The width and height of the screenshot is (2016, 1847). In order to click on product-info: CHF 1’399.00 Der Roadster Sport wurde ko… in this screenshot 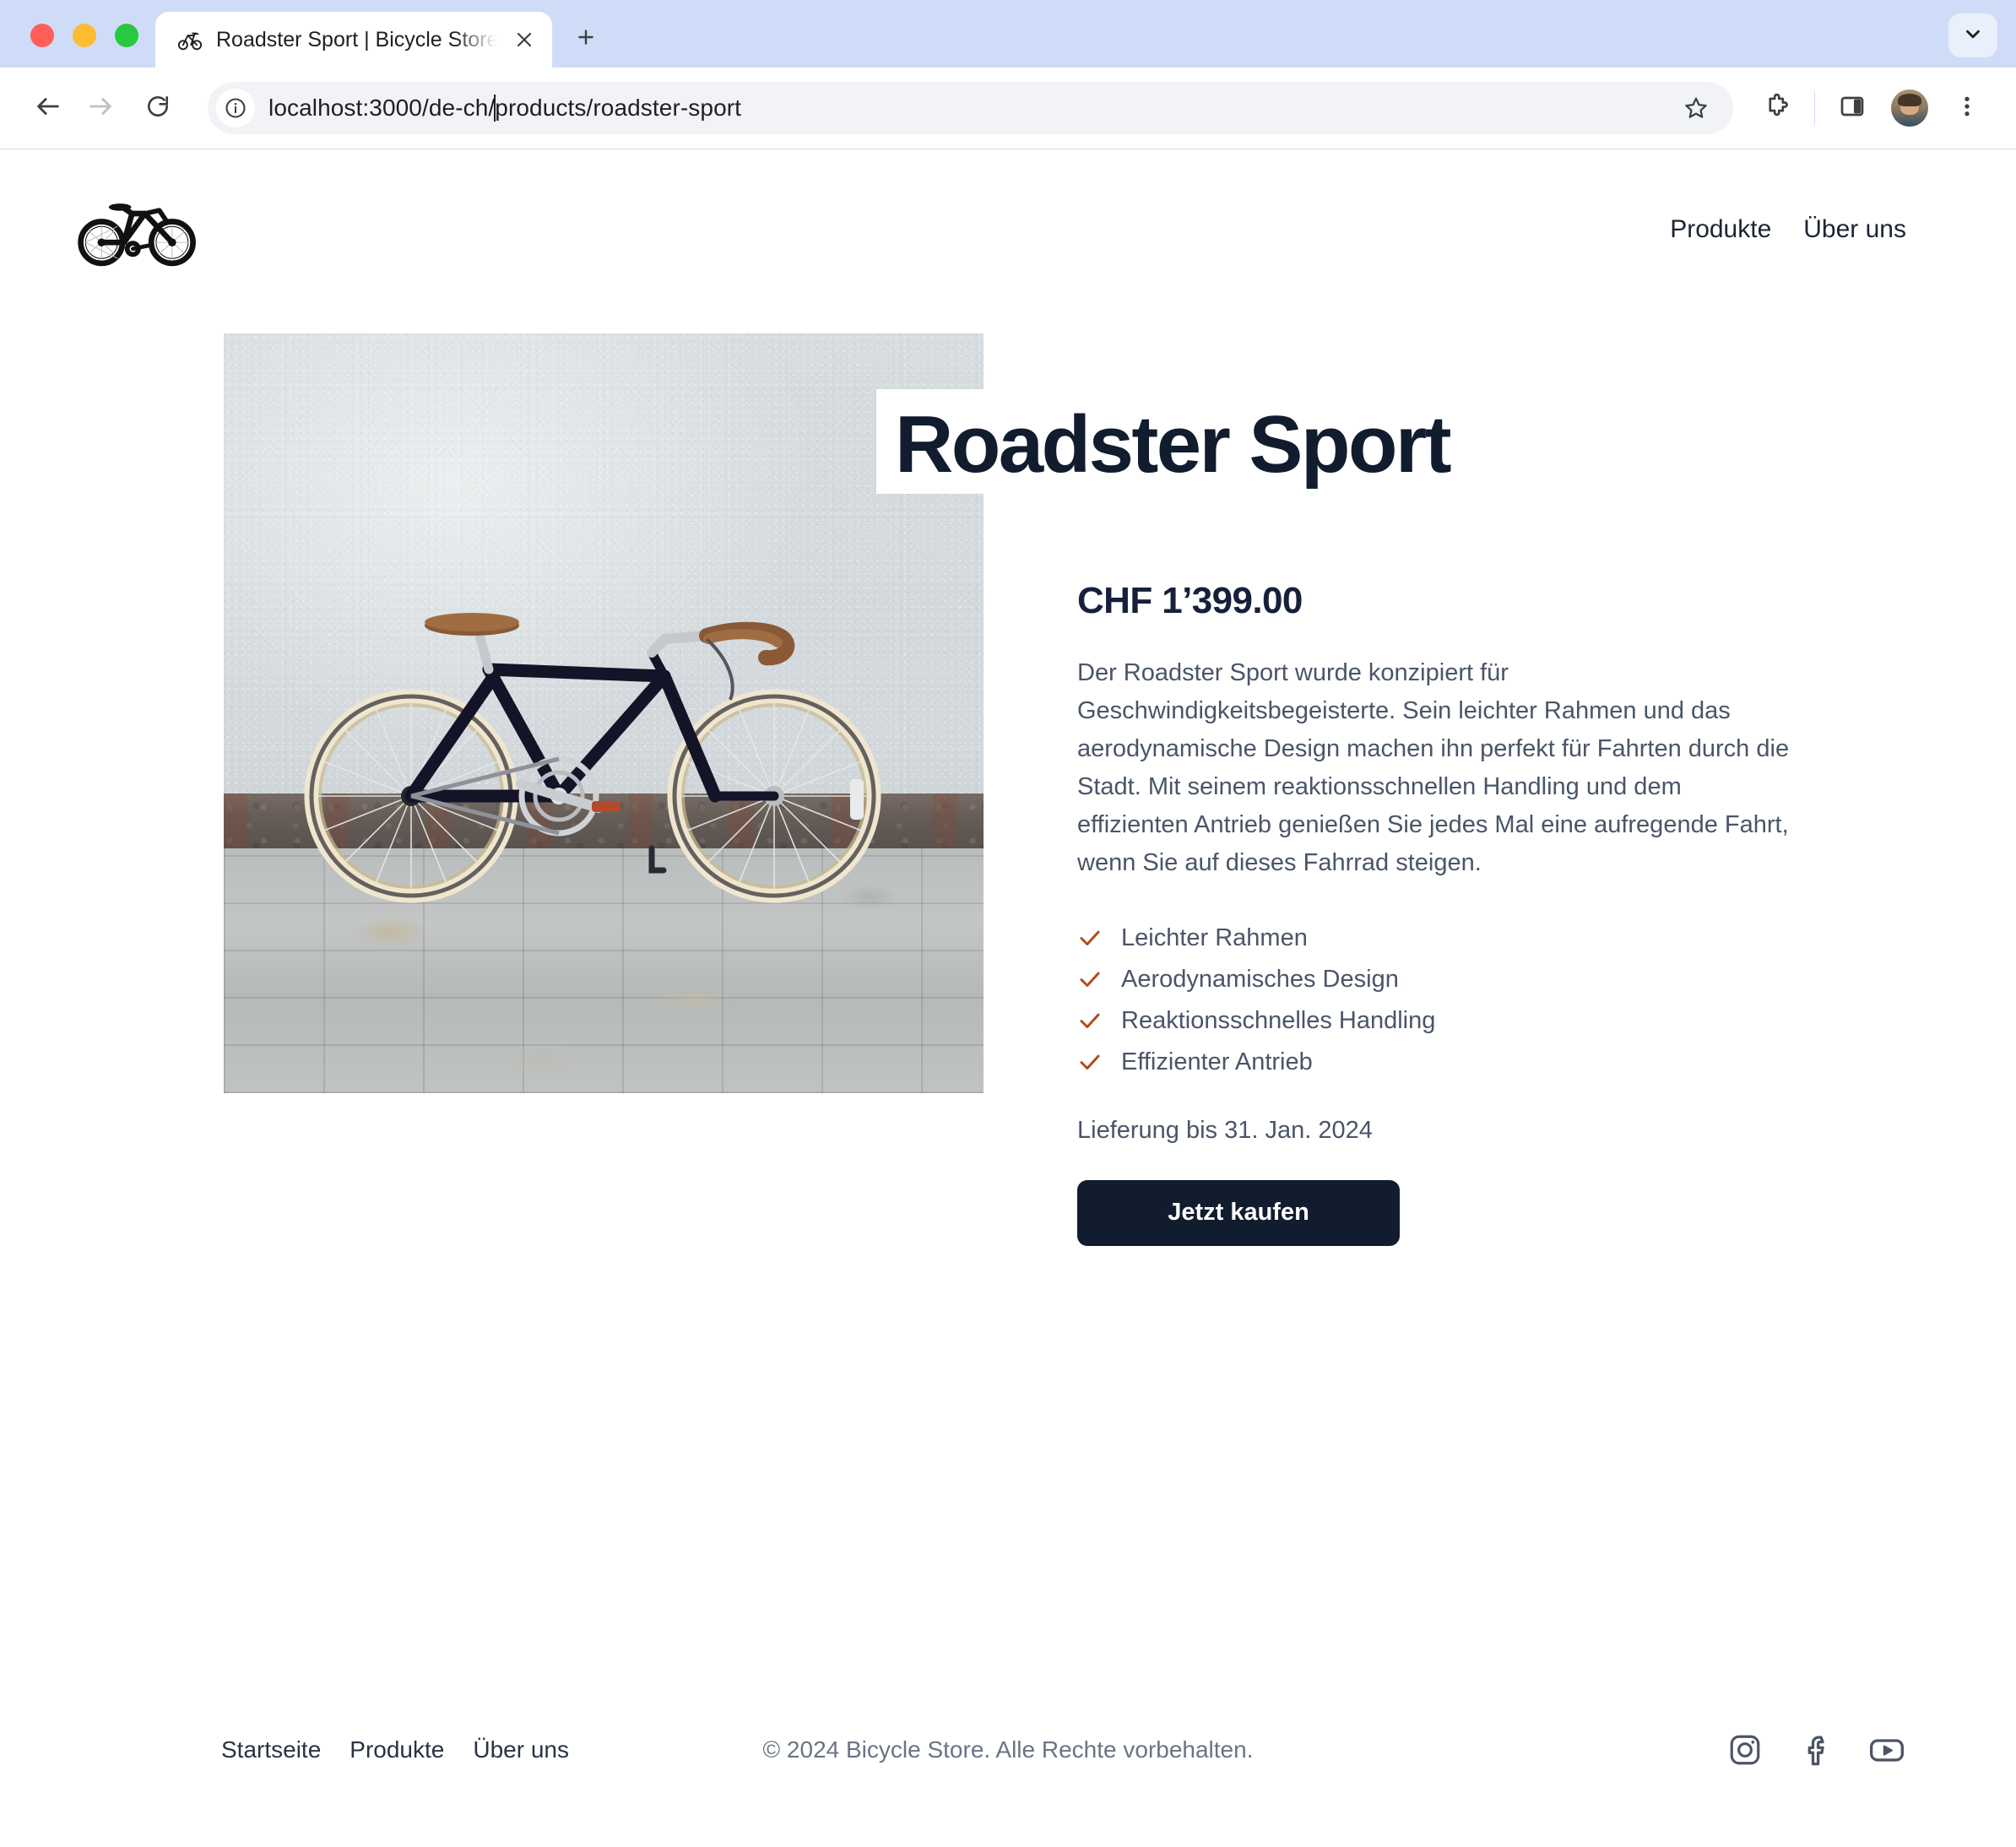, I will do `click(1440, 913)`.